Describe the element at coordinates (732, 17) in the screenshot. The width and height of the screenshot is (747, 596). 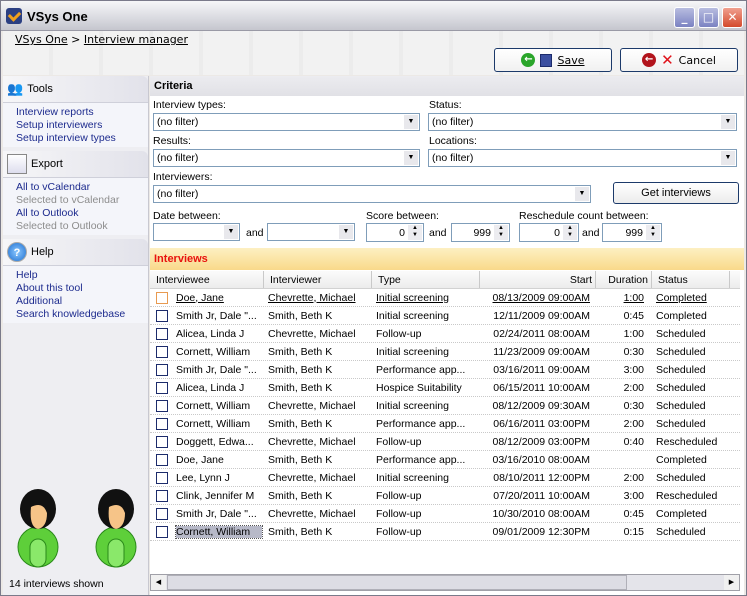
I see `close-button: ✕` at that location.